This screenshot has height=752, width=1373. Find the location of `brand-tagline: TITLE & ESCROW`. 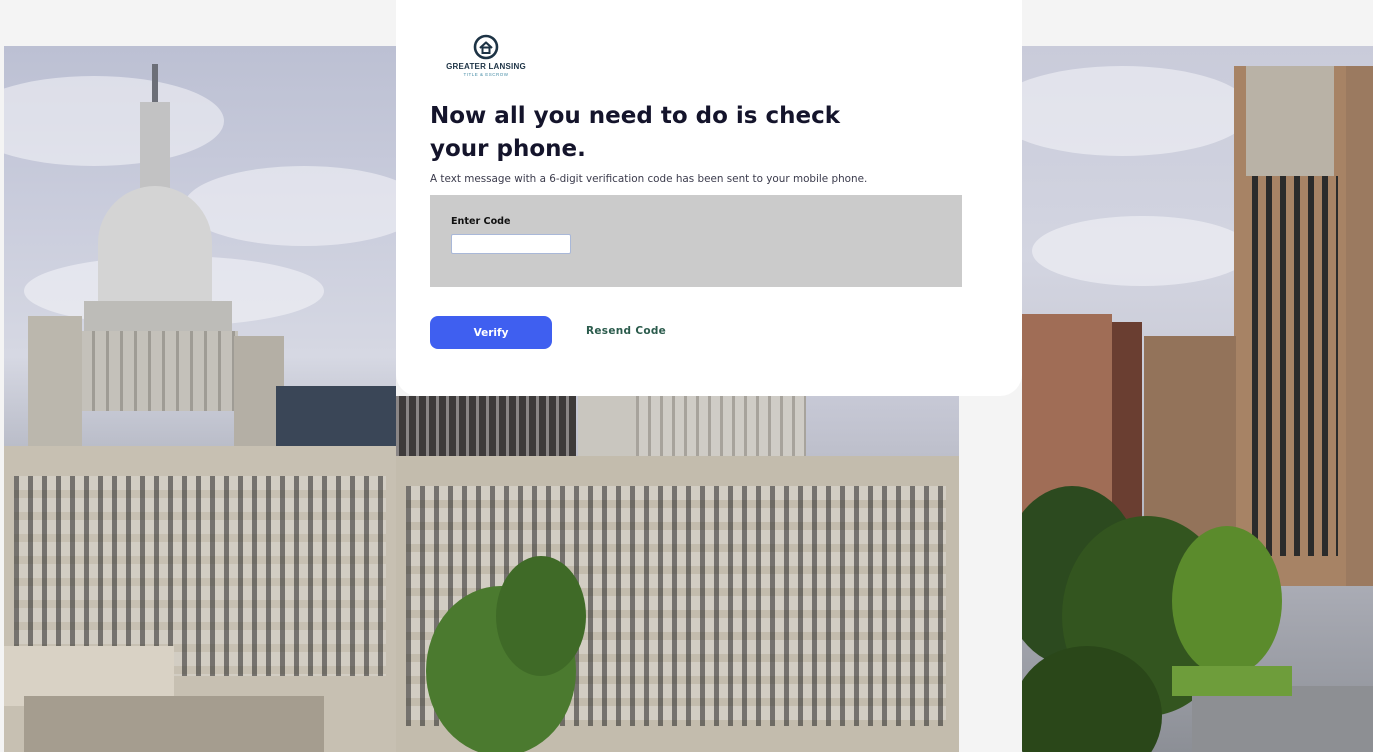

brand-tagline: TITLE & ESCROW is located at coordinates (486, 74).